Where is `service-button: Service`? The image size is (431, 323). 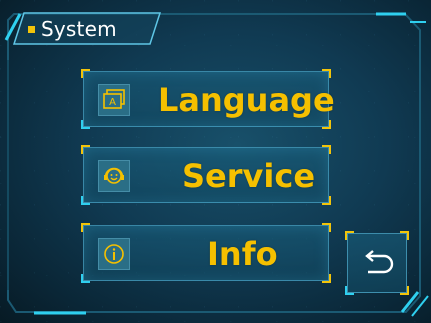 service-button: Service is located at coordinates (206, 175).